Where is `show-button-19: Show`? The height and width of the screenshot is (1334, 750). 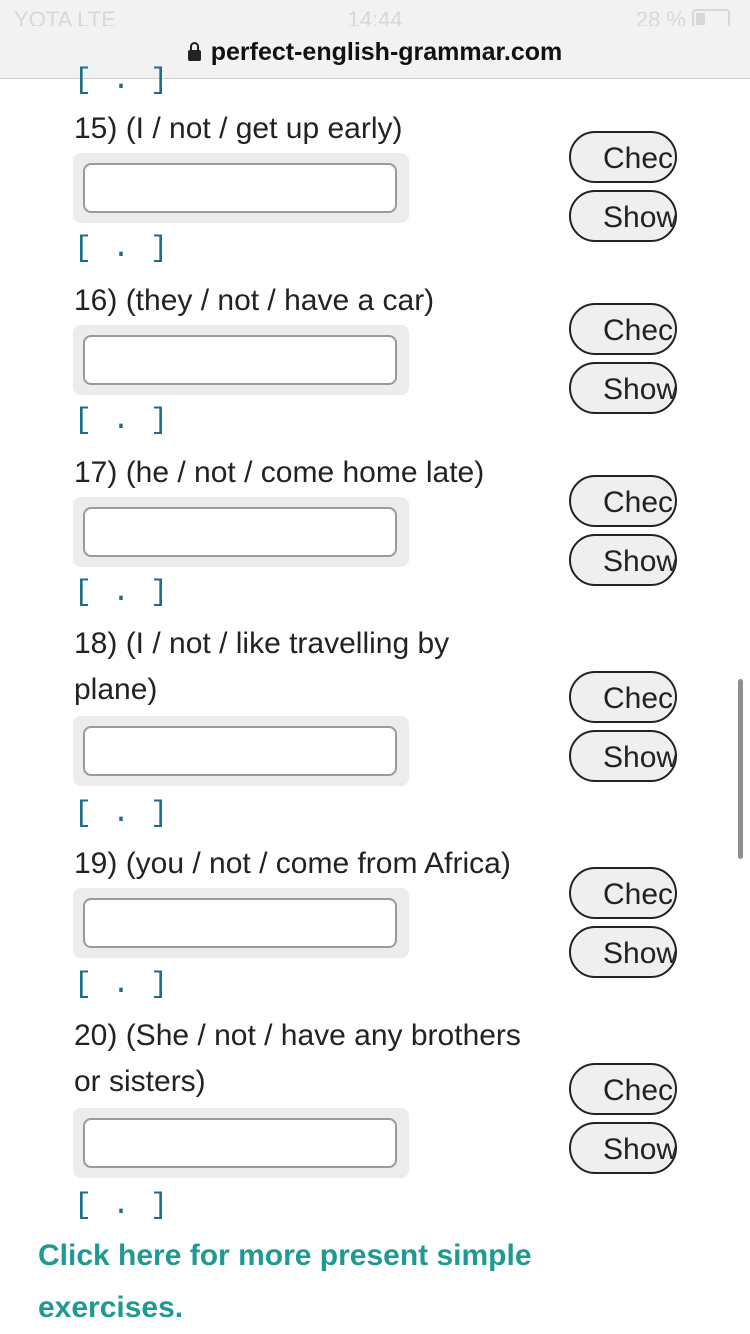 show-button-19: Show is located at coordinates (623, 952).